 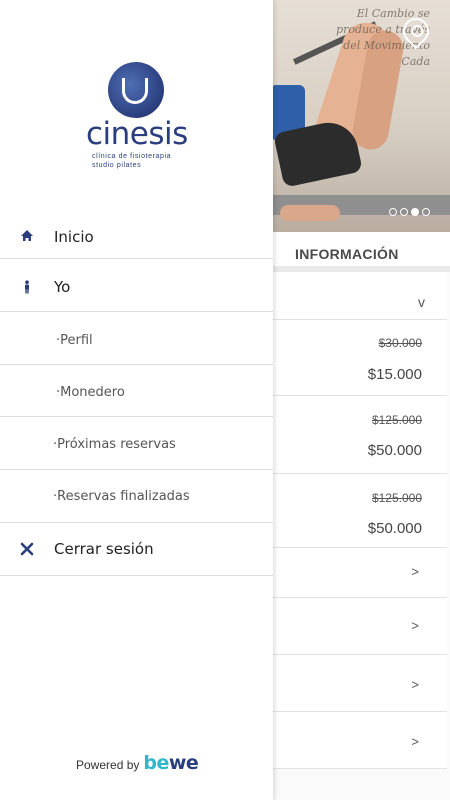 What do you see at coordinates (114, 444) in the screenshot?
I see `submenu-label: ·Próximas reservas` at bounding box center [114, 444].